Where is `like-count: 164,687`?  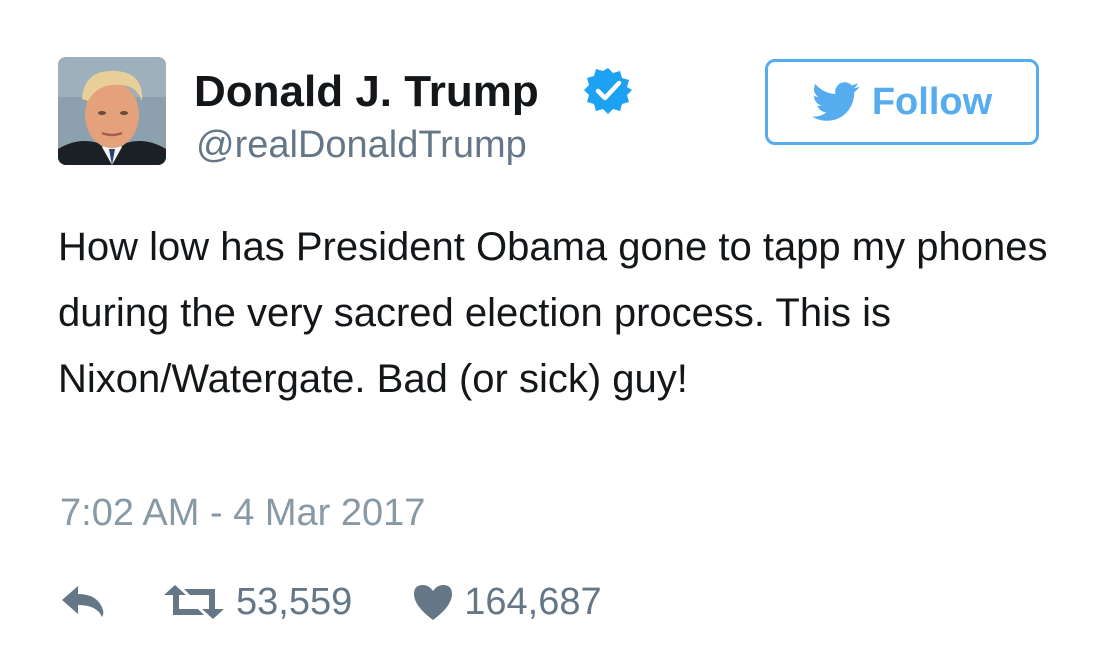
like-count: 164,687 is located at coordinates (533, 602).